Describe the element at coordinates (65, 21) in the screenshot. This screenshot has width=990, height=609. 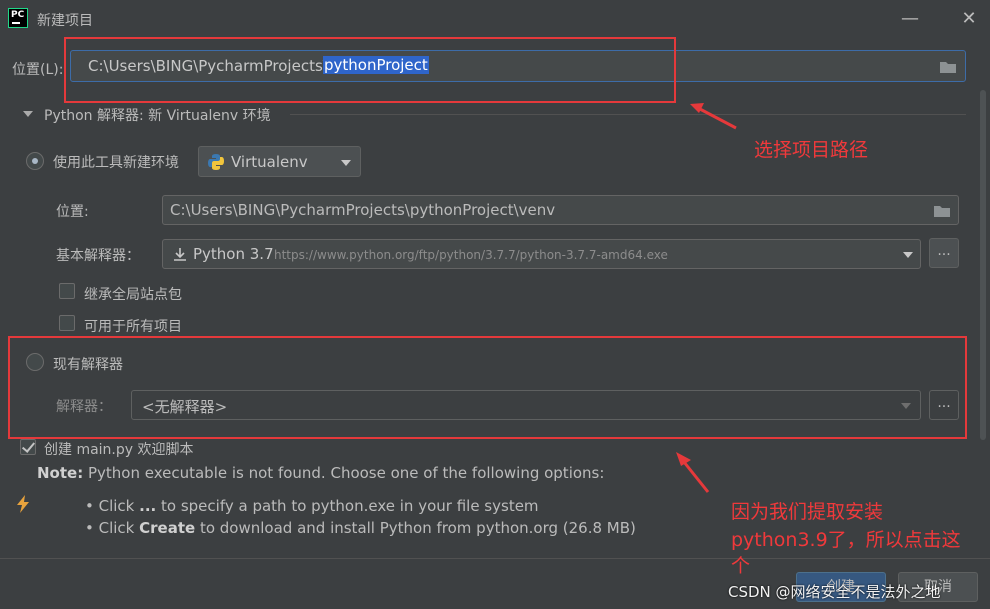
I see `window-title: 新建项目` at that location.